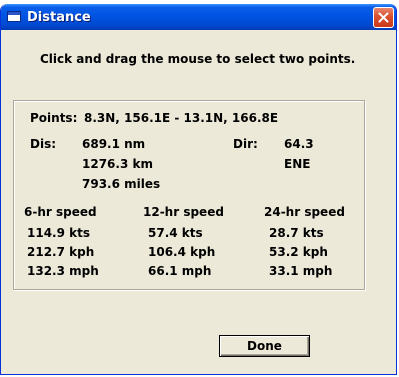 The image size is (399, 377). I want to click on close-button, so click(383, 17).